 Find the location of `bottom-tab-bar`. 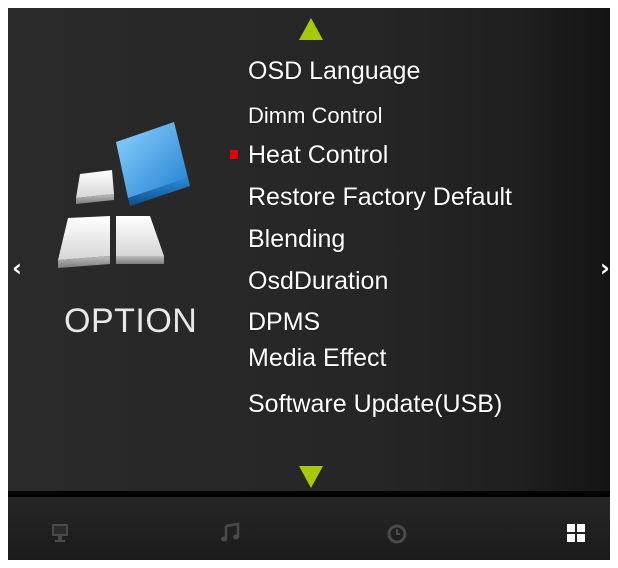

bottom-tab-bar is located at coordinates (309, 528).